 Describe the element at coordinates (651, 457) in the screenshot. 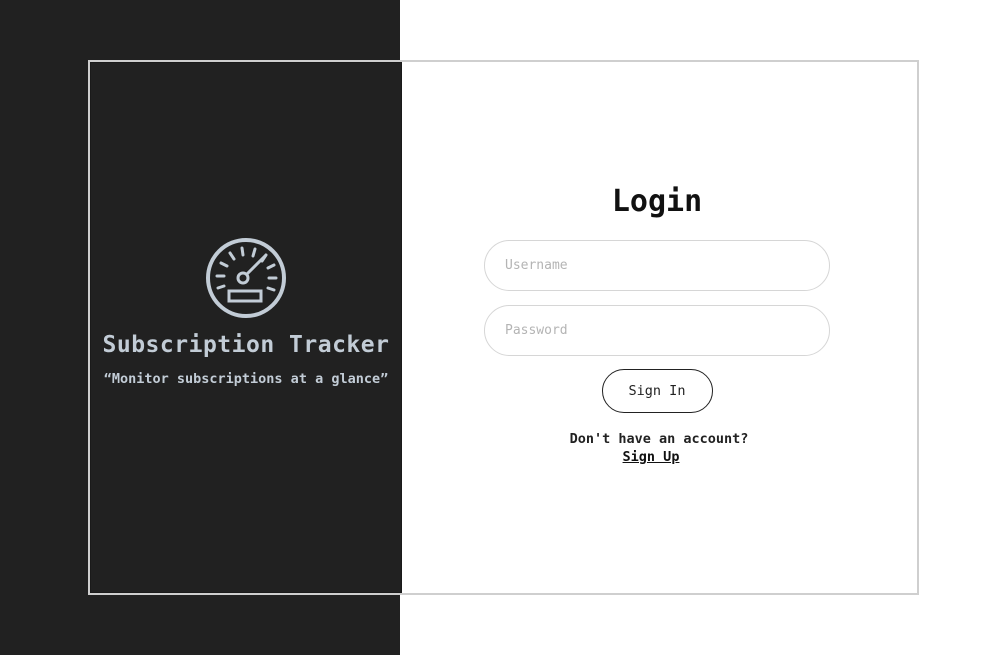

I see `sign-up-link: Sign Up` at that location.